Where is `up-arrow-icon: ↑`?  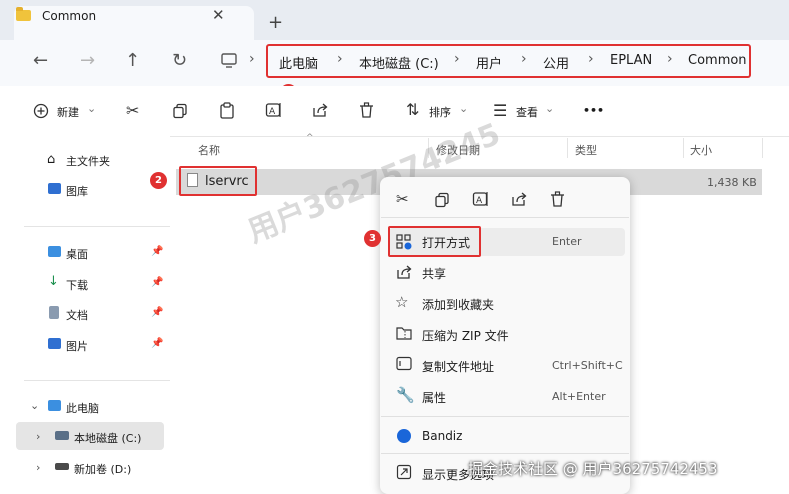 up-arrow-icon: ↑ is located at coordinates (132, 60).